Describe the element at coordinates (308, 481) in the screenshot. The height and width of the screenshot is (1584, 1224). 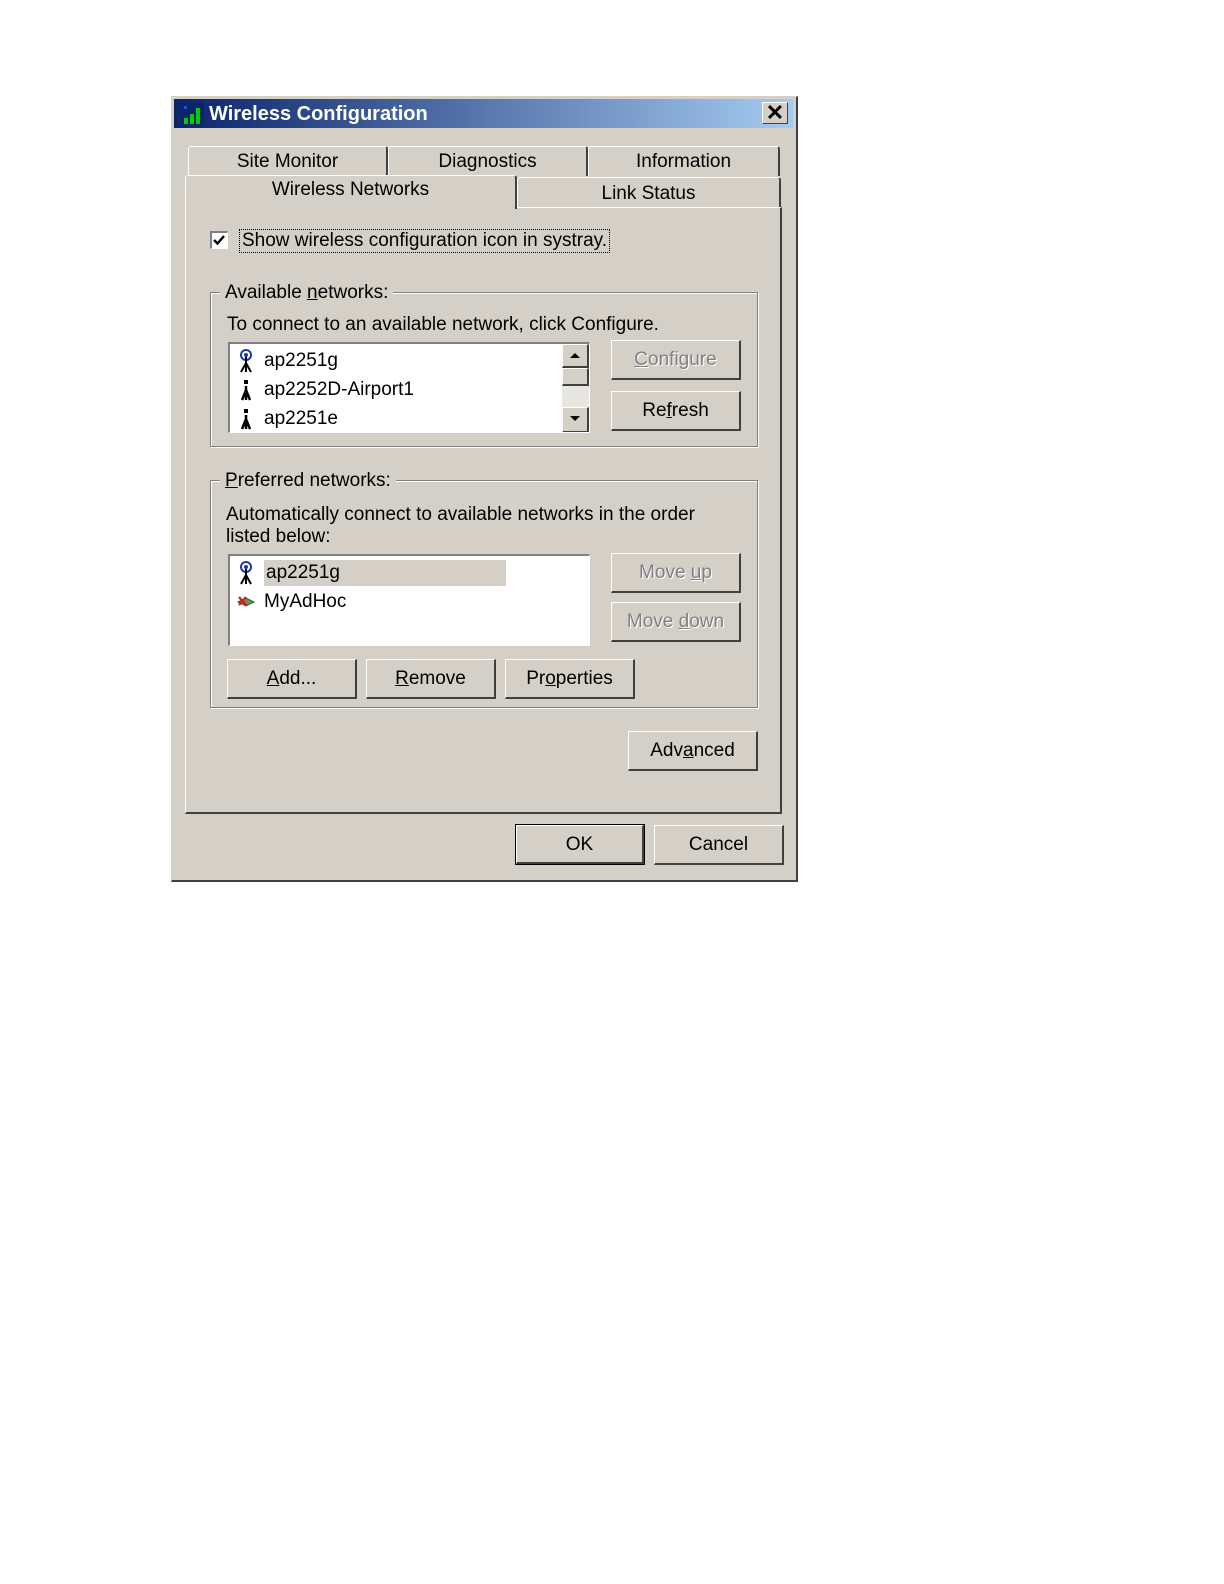
I see `preferred-networks-legend: Preferred networks:` at that location.